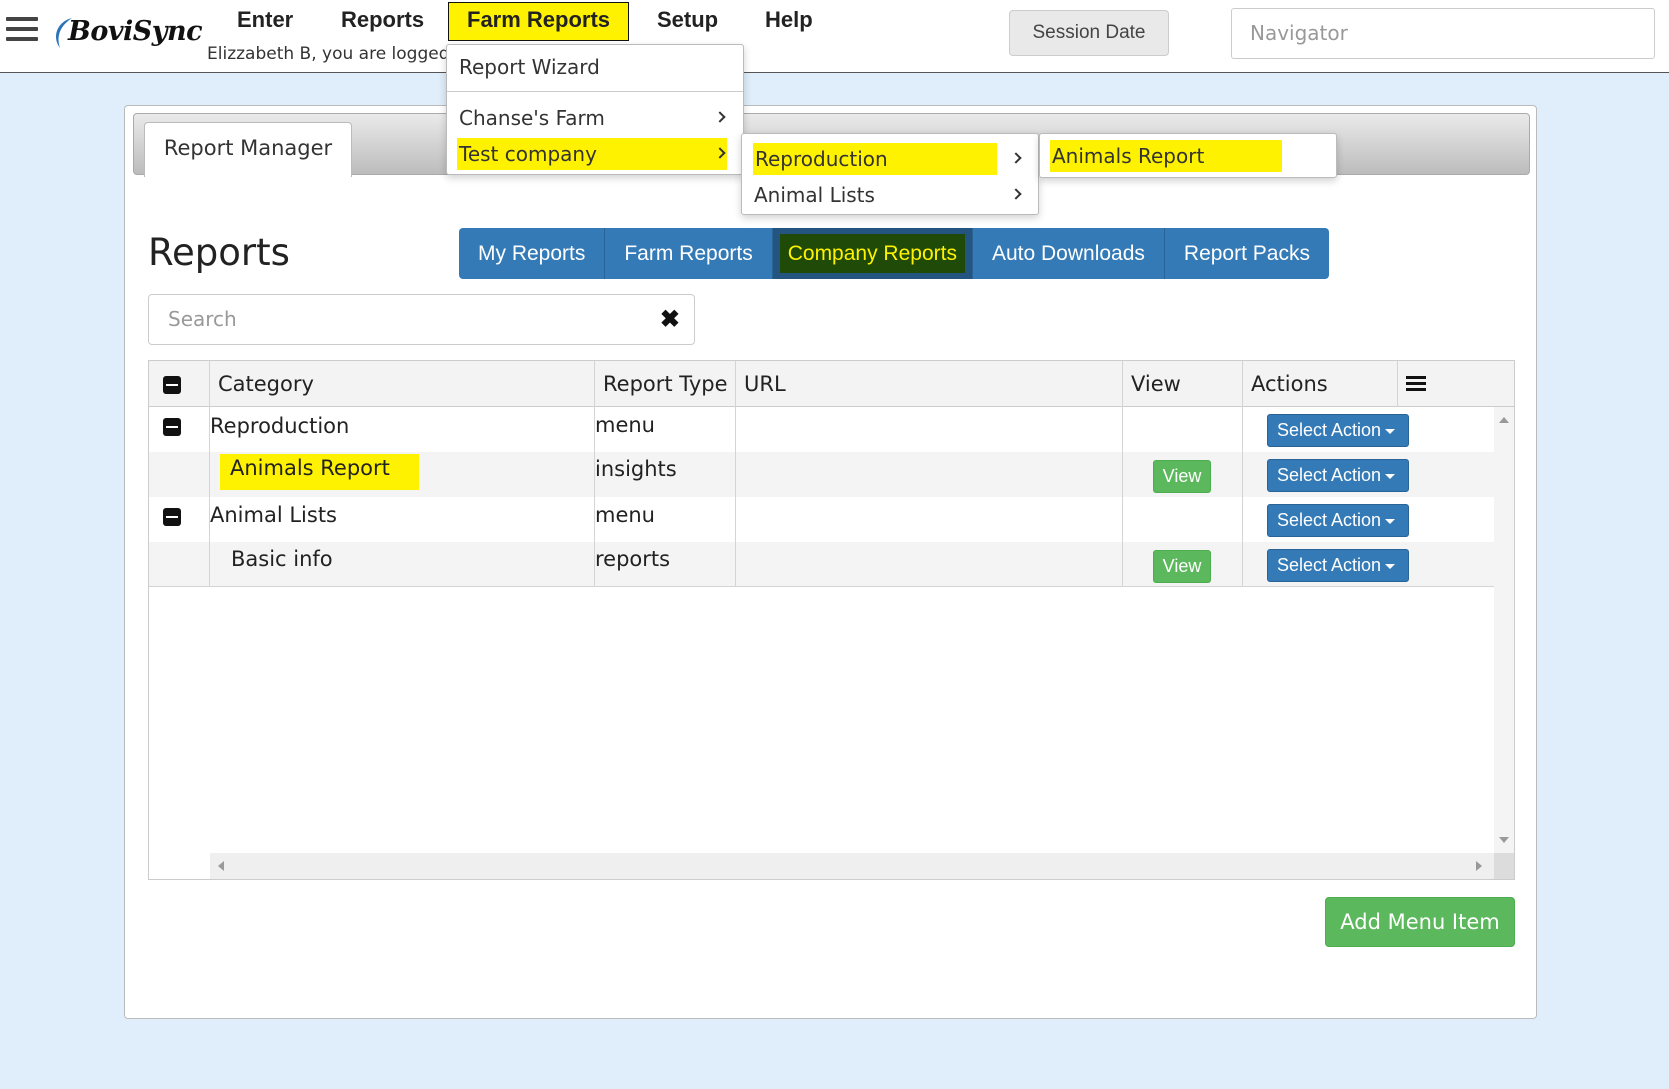  Describe the element at coordinates (539, 21) in the screenshot. I see `nav-farm-reports: Farm Reports` at that location.